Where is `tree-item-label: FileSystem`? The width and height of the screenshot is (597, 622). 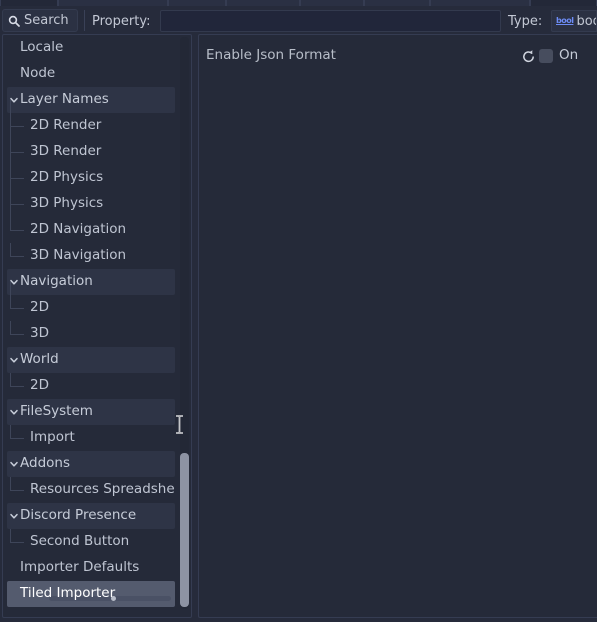 tree-item-label: FileSystem is located at coordinates (56, 411).